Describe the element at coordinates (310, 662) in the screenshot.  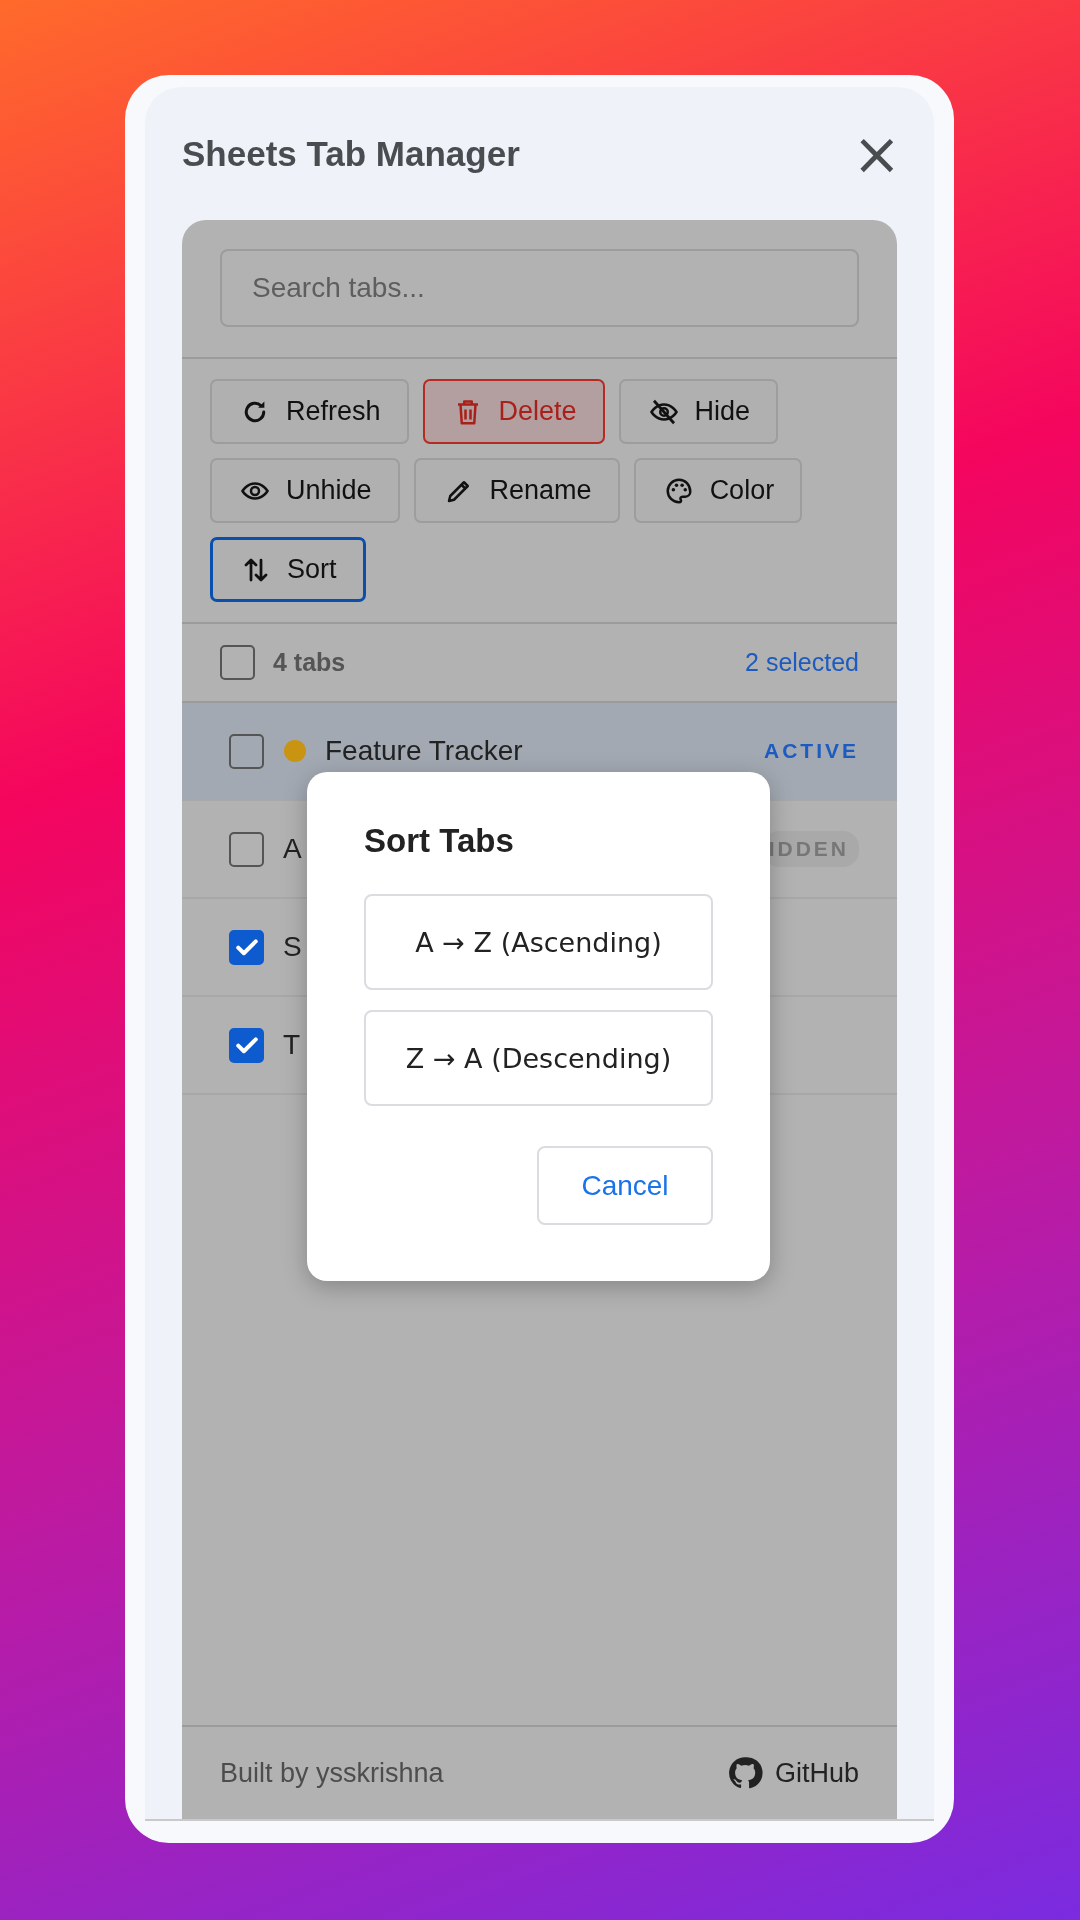
I see `tab-count: 4 tabs` at that location.